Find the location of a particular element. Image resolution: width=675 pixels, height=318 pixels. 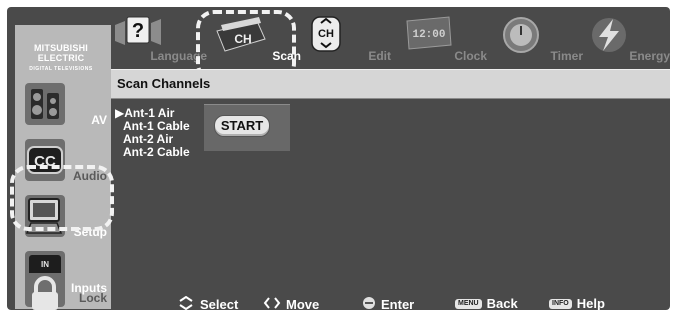

list-item-ant2-cable: Ant-2 Cable is located at coordinates (152, 152).